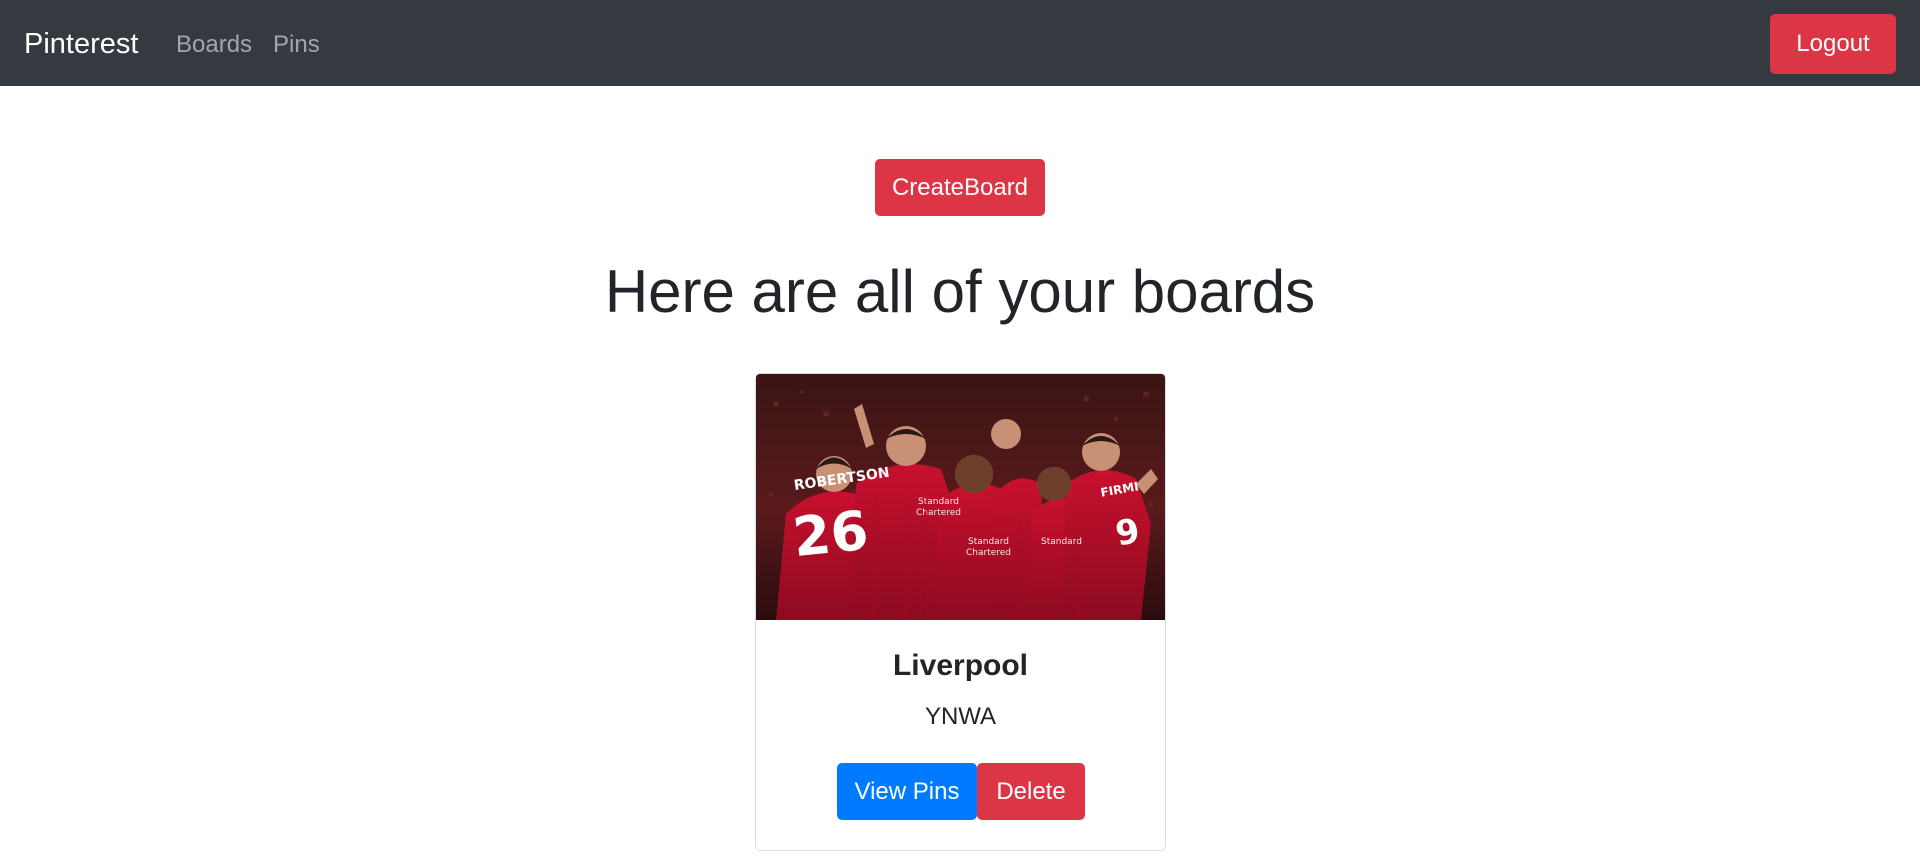 Image resolution: width=1920 pixels, height=867 pixels. I want to click on nav-link-boards: Boards, so click(214, 45).